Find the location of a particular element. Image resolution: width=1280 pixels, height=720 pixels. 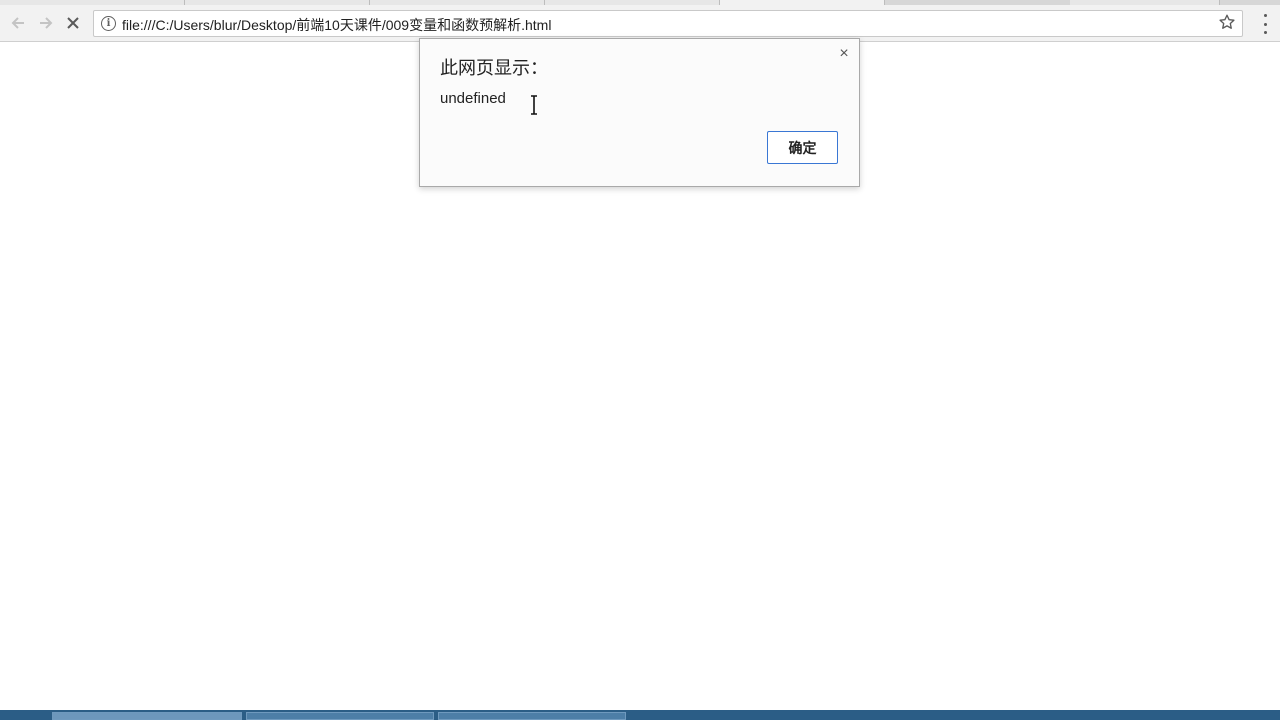

dialog-message: undefined is located at coordinates (473, 98).